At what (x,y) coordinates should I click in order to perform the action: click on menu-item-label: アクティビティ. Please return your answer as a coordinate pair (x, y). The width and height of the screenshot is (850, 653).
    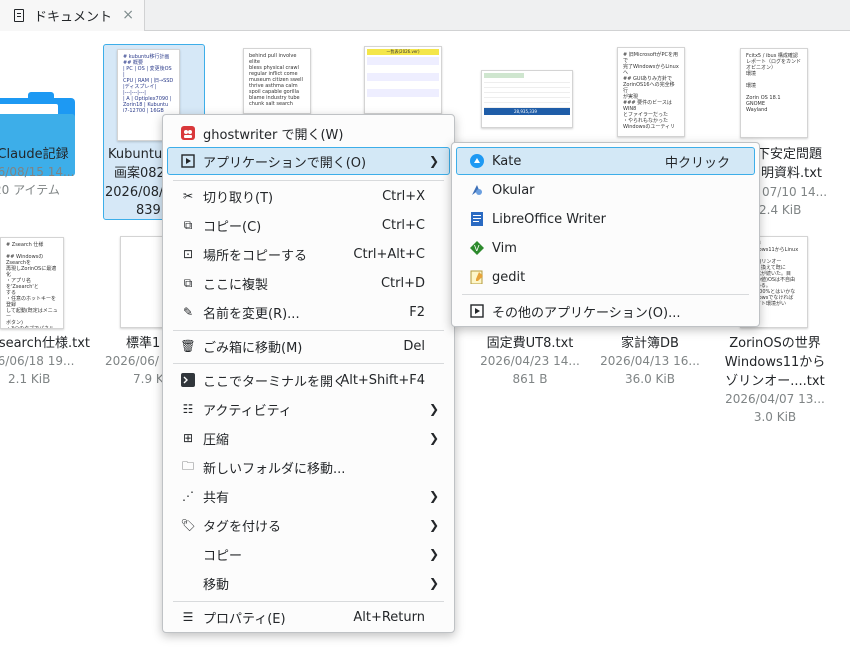
    Looking at the image, I should click on (247, 411).